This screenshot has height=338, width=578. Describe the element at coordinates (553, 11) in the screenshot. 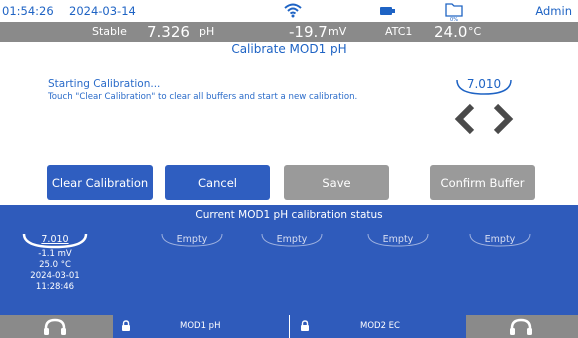

I see `user-name: Admin` at that location.